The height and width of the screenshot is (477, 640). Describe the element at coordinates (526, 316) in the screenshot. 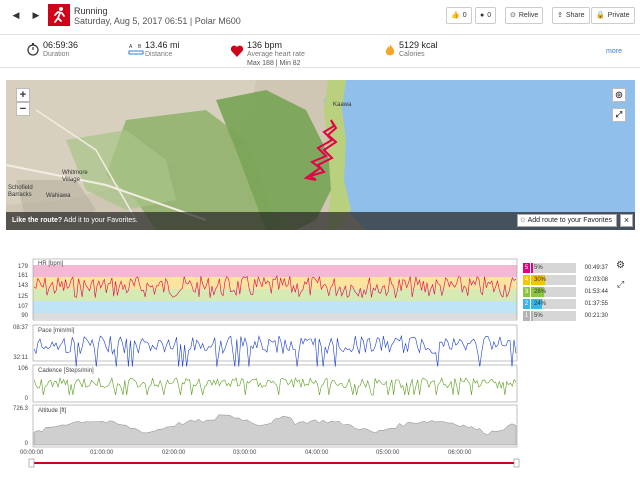

I see `hr-zone-number: 1` at that location.